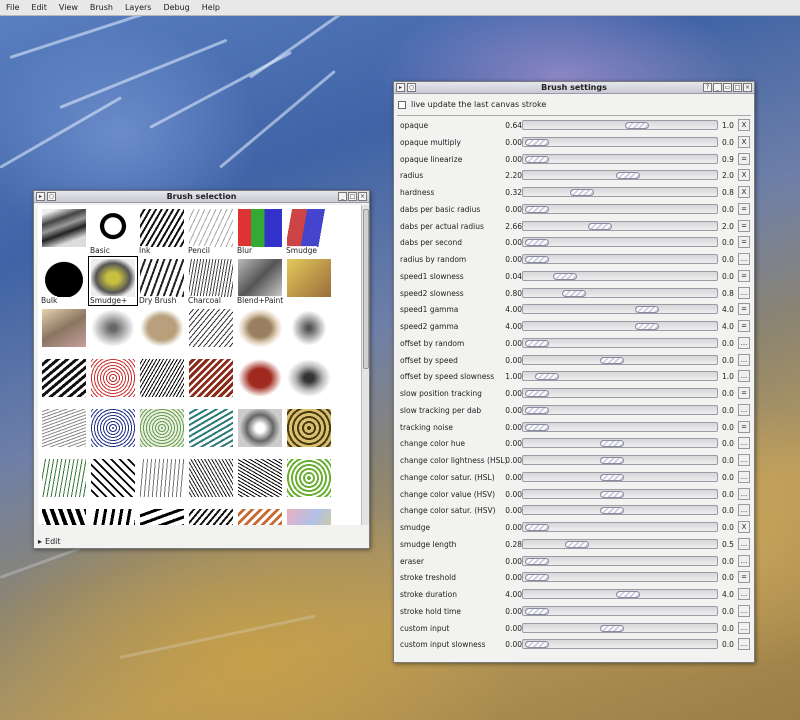 This screenshot has width=800, height=720. Describe the element at coordinates (211, 231) in the screenshot. I see `brush-item: Pencil` at that location.